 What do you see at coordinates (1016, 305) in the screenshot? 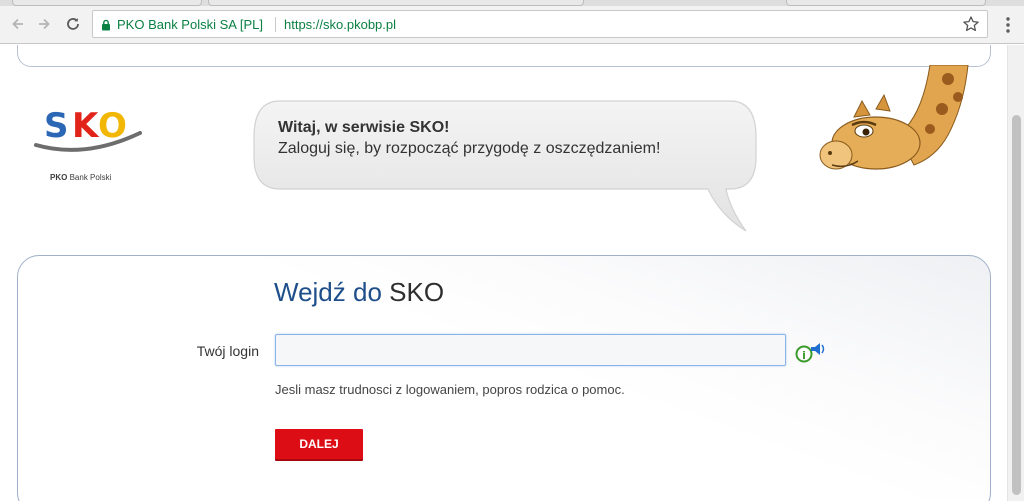
I see `scrollbar-thumb` at bounding box center [1016, 305].